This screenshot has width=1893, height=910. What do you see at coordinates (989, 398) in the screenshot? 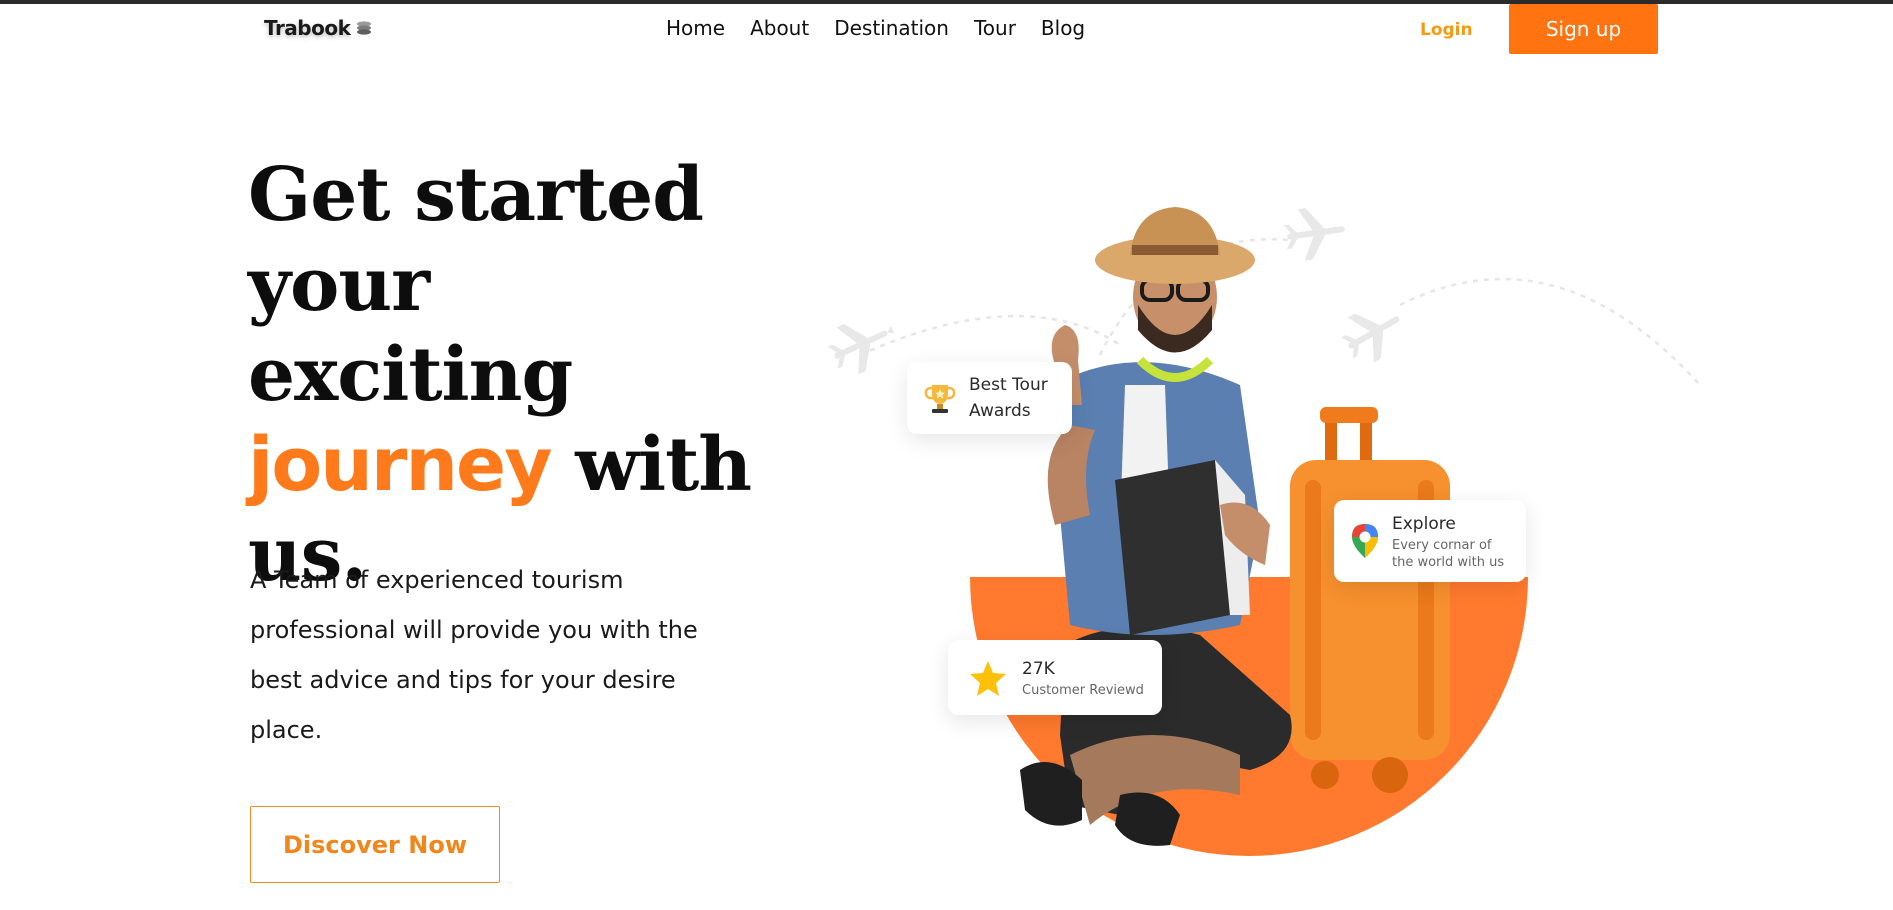
I see `best-tour-awards-card: Best Tour Awards` at bounding box center [989, 398].